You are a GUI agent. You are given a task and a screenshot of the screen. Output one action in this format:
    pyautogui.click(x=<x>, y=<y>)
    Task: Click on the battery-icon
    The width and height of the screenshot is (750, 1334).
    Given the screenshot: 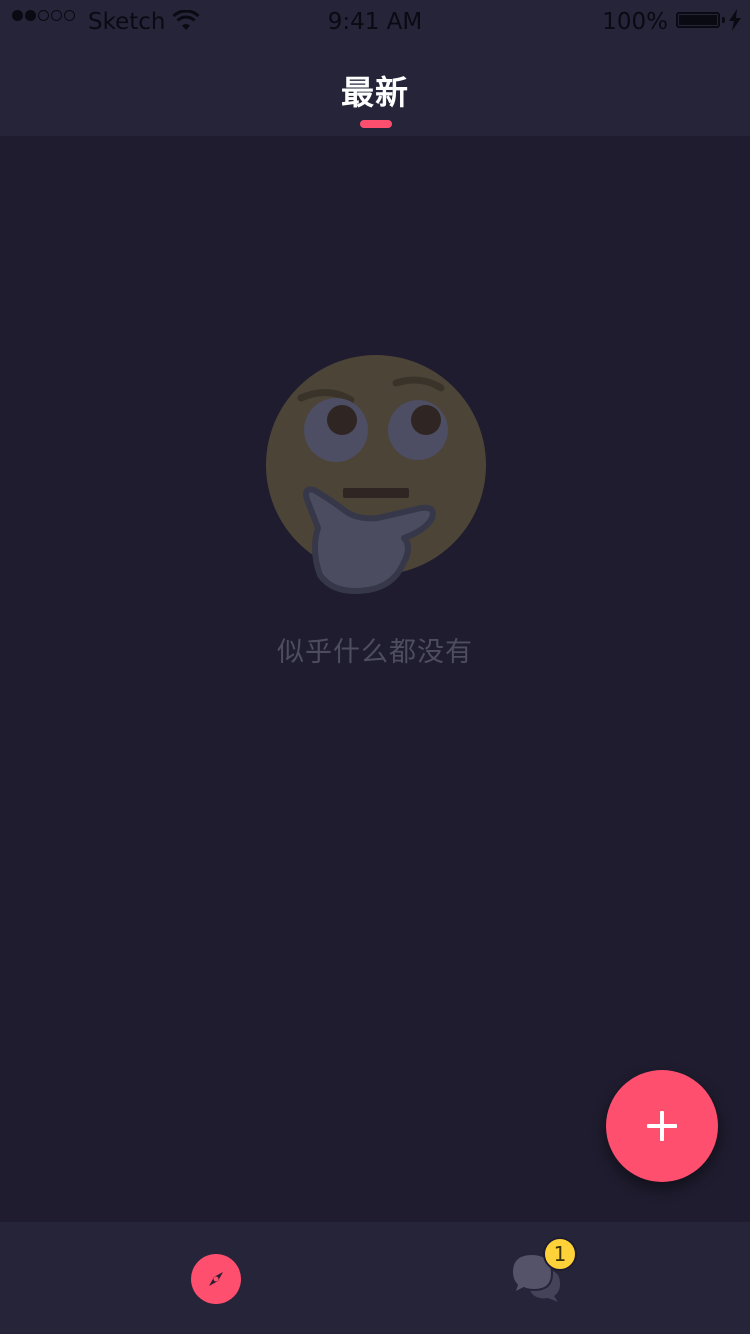 What is the action you would take?
    pyautogui.click(x=698, y=20)
    